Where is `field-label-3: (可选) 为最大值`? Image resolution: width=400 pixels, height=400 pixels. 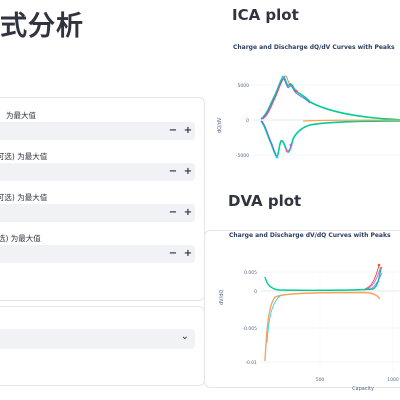
field-label-3: (可选) 为最大值 is located at coordinates (24, 197).